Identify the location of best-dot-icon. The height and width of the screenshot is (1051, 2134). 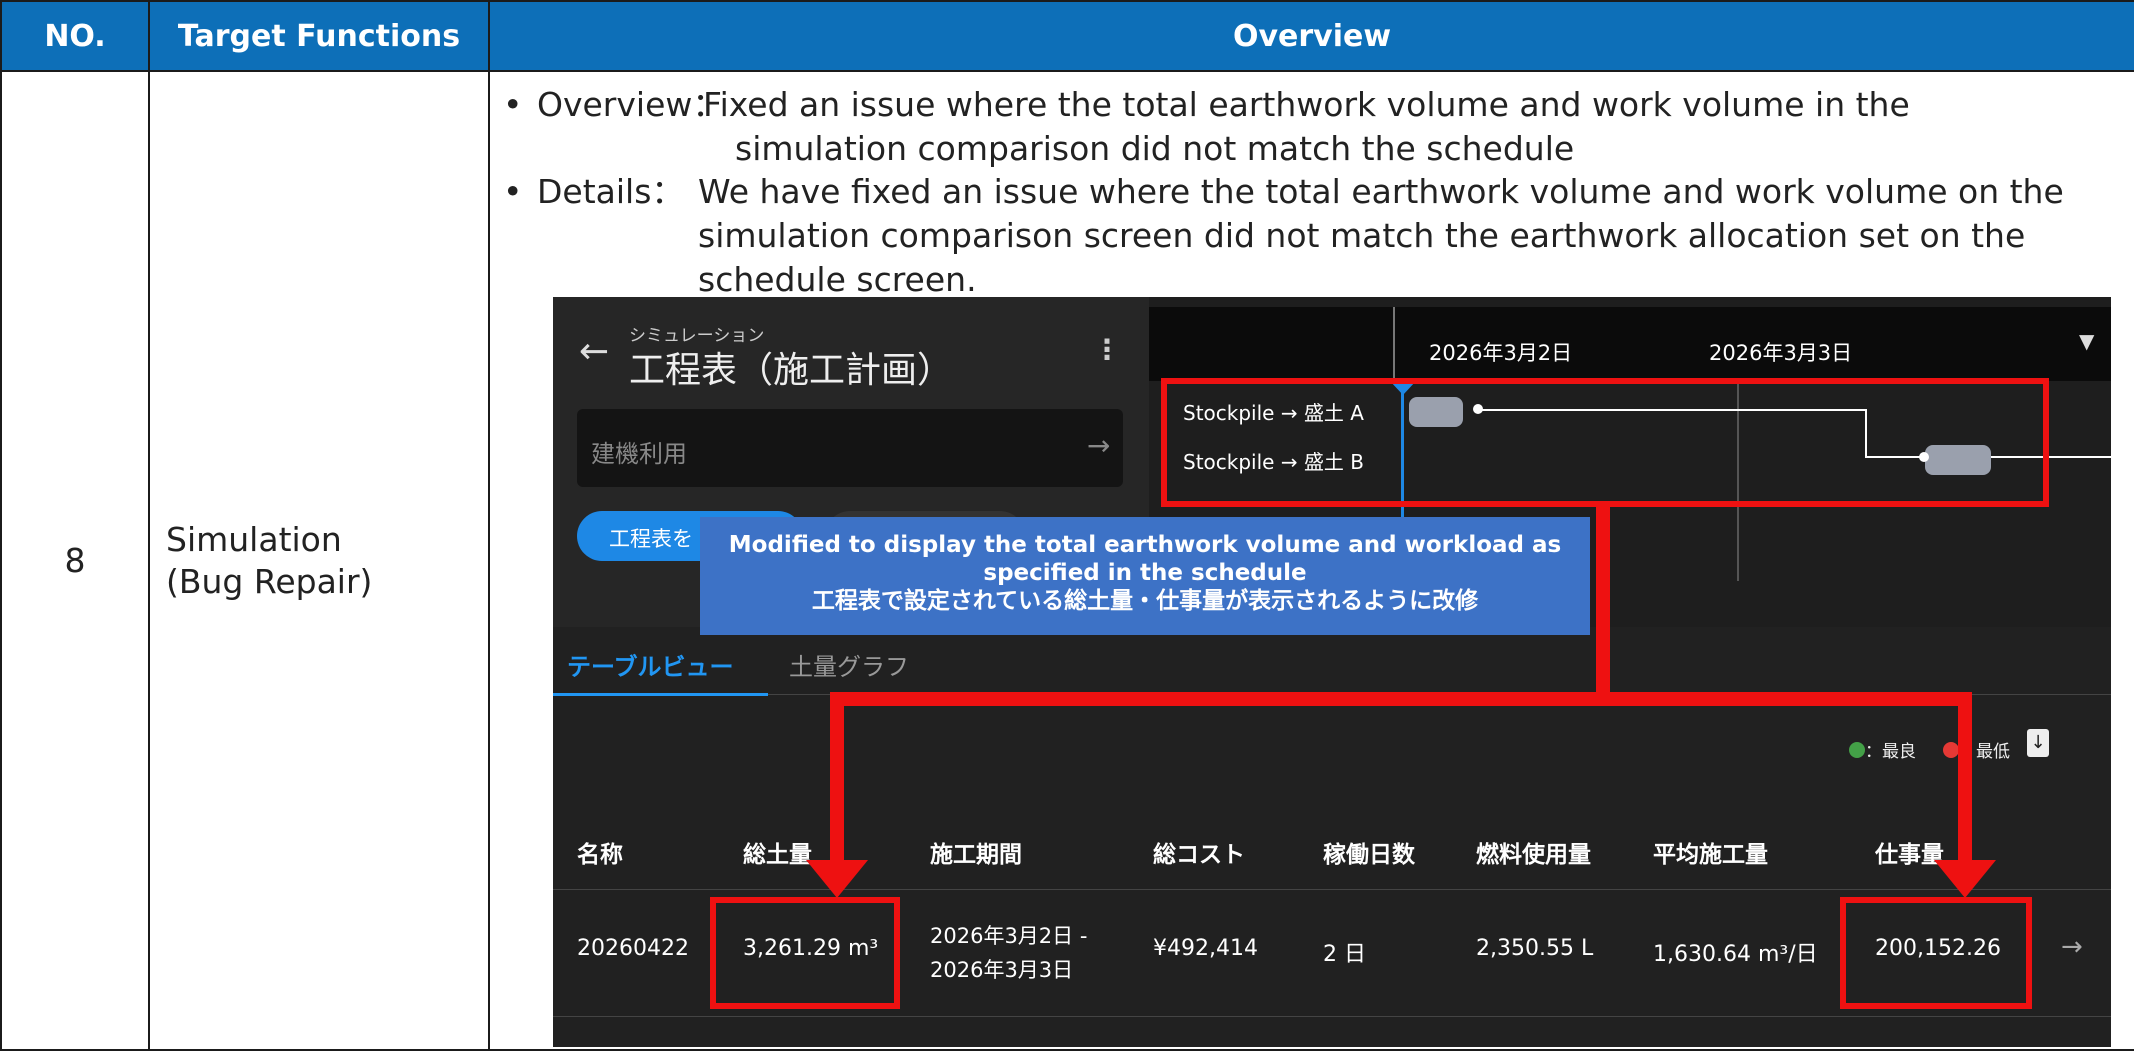
(1857, 750).